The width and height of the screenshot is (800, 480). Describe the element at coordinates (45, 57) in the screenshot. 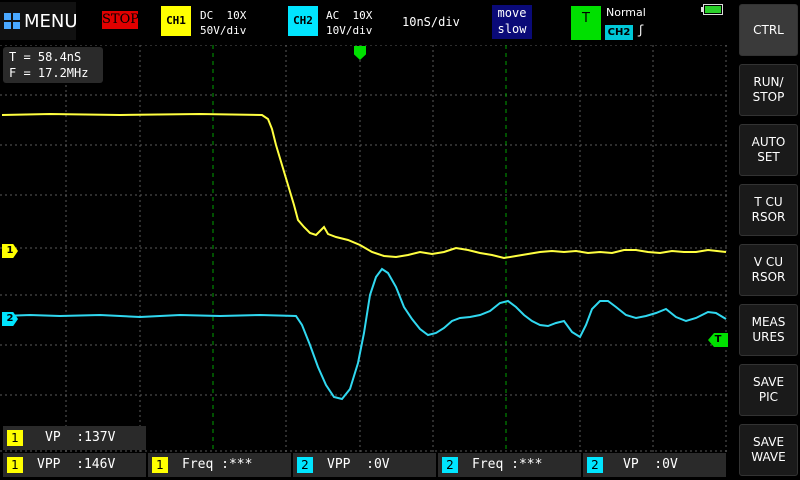

I see `period-readout: T = 58.4nS` at that location.